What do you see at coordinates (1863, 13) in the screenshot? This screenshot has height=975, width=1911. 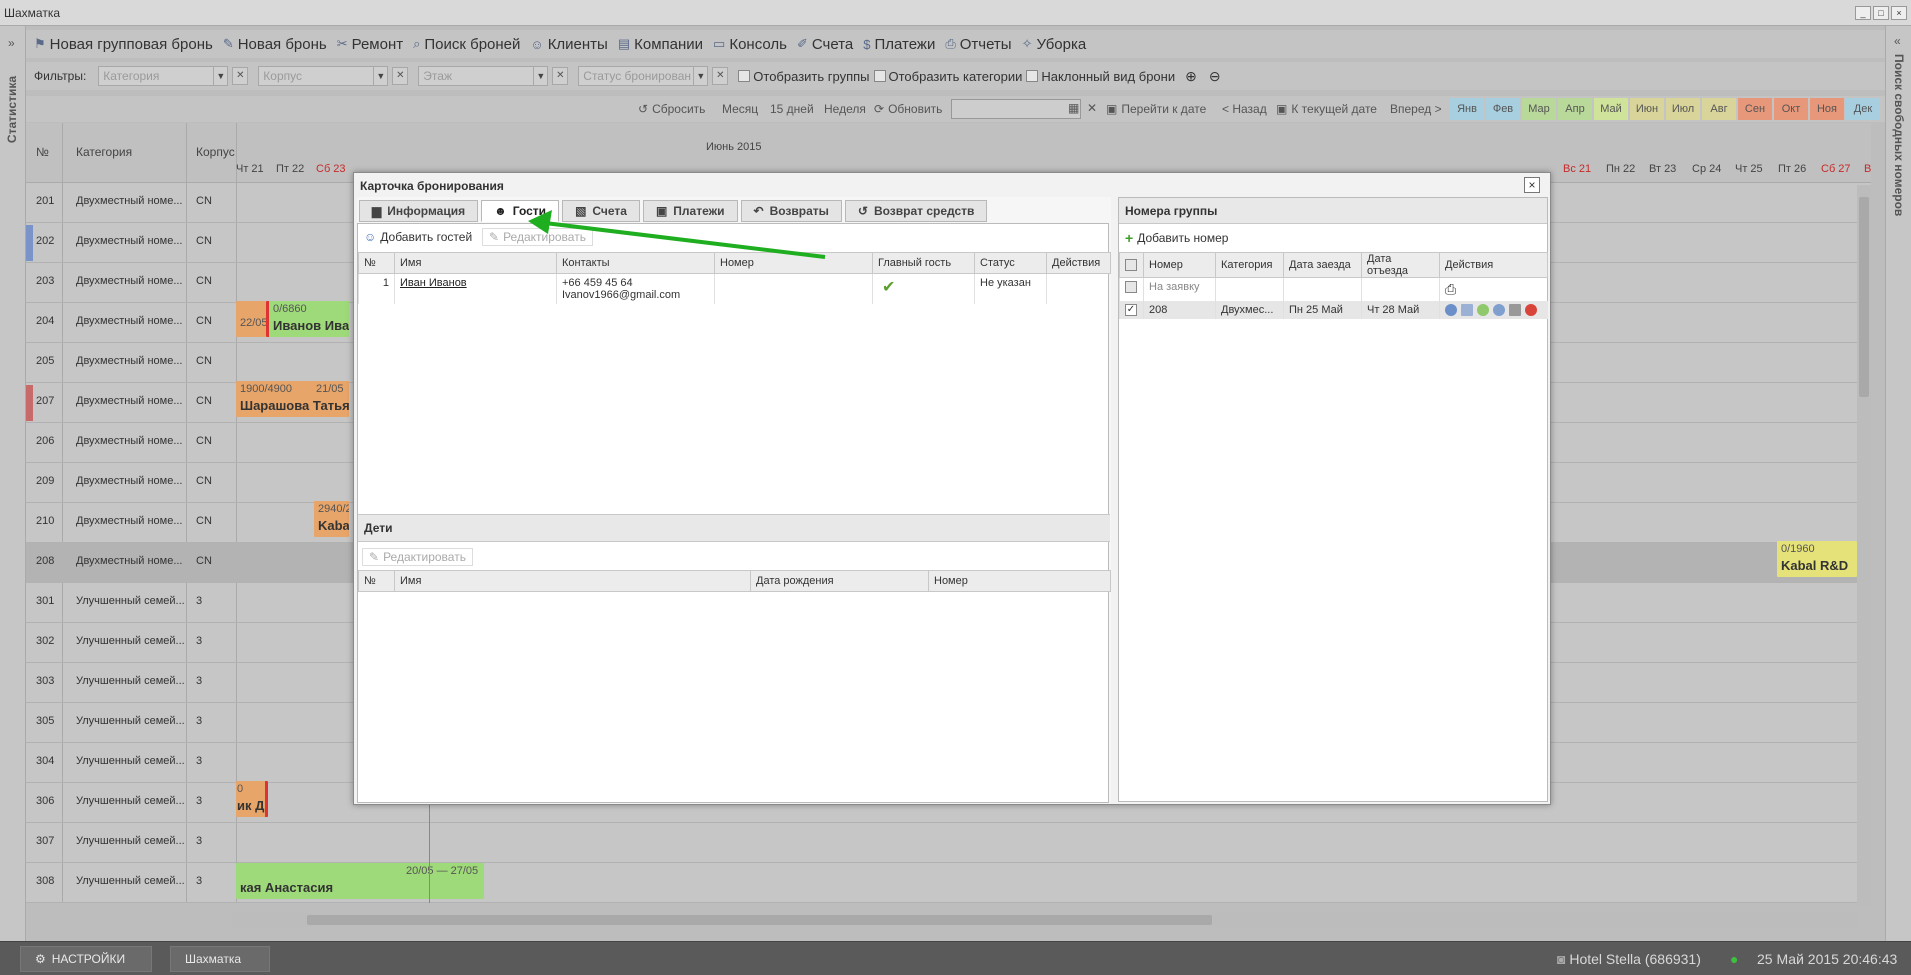 I see `minimize-button: _` at bounding box center [1863, 13].